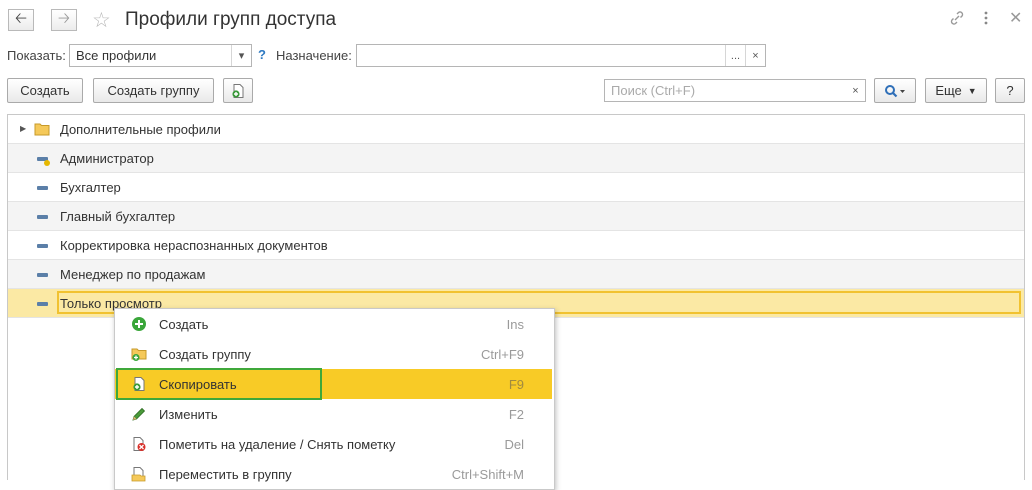  Describe the element at coordinates (139, 444) in the screenshot. I see `delete-mark-icon` at that location.